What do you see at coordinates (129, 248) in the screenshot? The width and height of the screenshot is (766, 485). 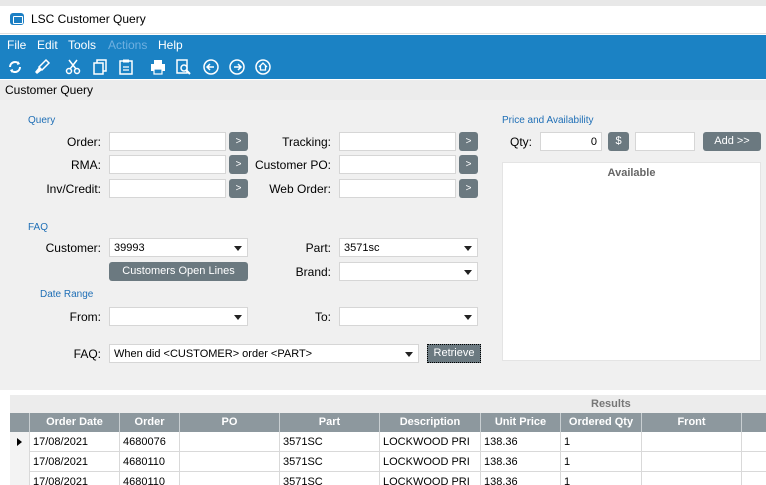 I see `customer-select-value: 39993` at bounding box center [129, 248].